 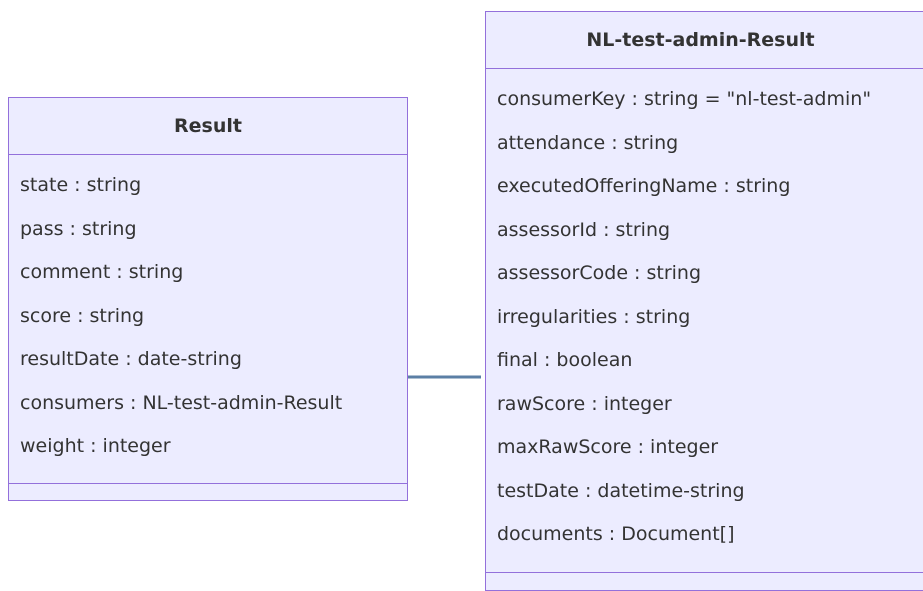 I want to click on attribute-row: irregularities : string, so click(x=594, y=316).